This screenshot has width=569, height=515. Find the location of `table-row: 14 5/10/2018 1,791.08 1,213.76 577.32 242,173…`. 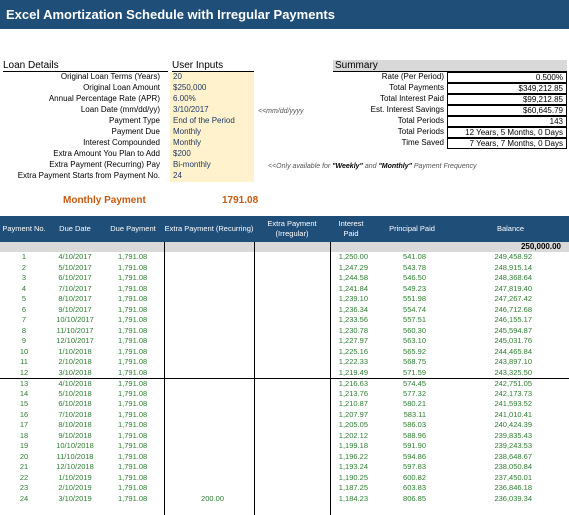

table-row: 14 5/10/2018 1,791.08 1,213.76 577.32 242,173… is located at coordinates (284, 394).